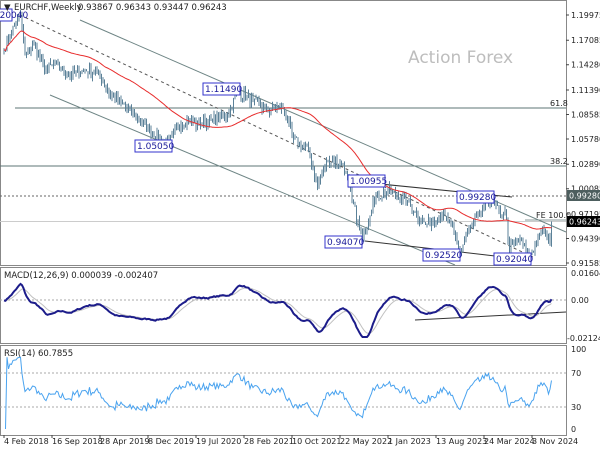 The image size is (600, 450). What do you see at coordinates (553, 215) in the screenshot?
I see `projection-label: FE 100.0` at bounding box center [553, 215].